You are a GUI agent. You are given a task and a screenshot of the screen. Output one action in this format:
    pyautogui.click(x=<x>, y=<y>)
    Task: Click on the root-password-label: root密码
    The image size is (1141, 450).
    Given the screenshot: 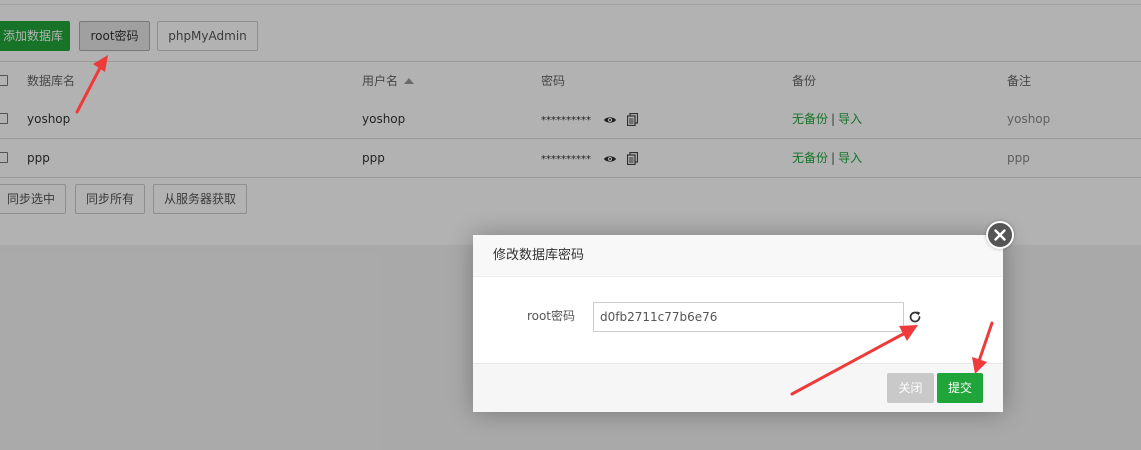 What is the action you would take?
    pyautogui.click(x=550, y=316)
    